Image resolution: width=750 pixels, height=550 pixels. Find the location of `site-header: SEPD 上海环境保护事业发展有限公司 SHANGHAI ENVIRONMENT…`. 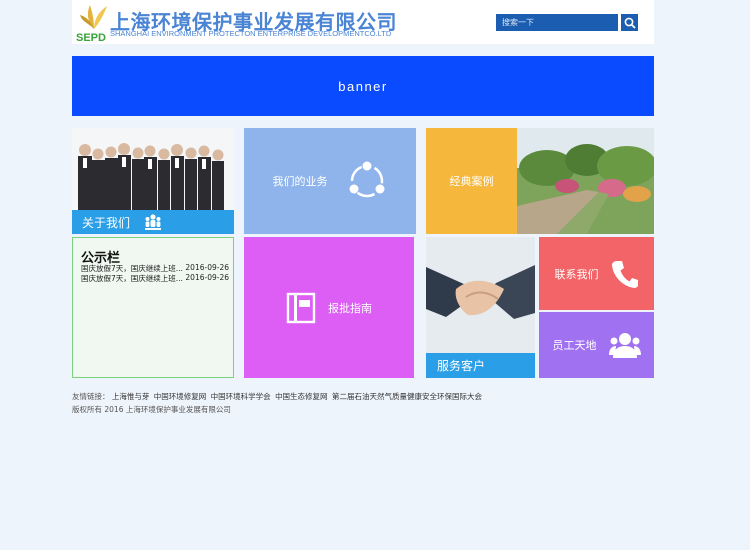

site-header: SEPD 上海环境保护事业发展有限公司 SHANGHAI ENVIRONMENT… is located at coordinates (363, 22).